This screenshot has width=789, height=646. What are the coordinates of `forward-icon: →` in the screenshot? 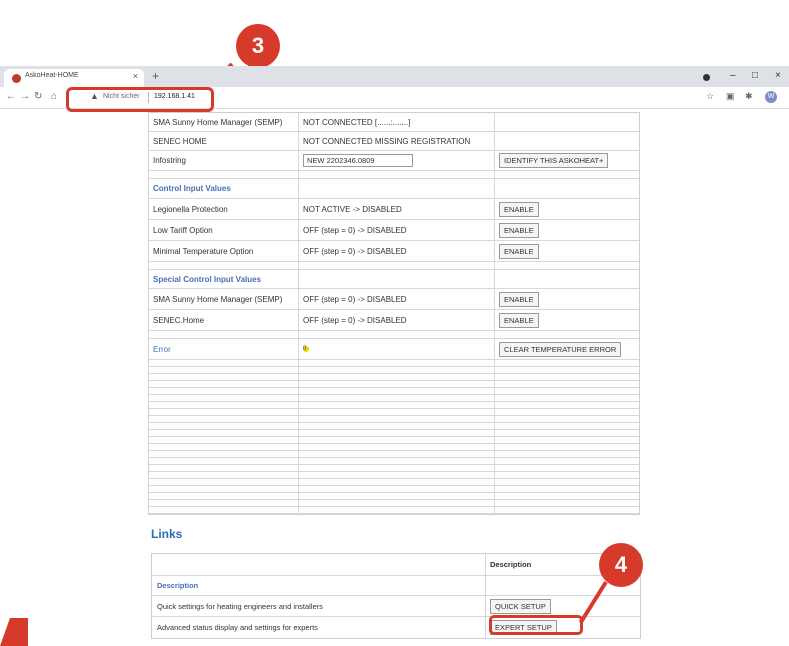 It's located at (25, 96).